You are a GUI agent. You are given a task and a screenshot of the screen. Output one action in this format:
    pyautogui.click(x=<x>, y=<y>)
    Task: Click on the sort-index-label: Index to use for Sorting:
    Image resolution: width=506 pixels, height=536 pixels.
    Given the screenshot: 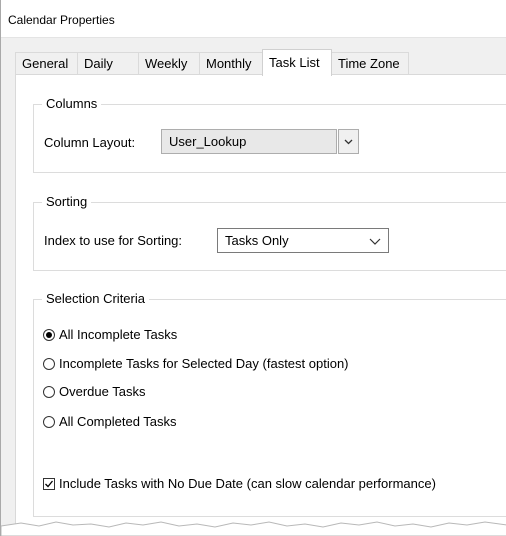 What is the action you would take?
    pyautogui.click(x=113, y=240)
    